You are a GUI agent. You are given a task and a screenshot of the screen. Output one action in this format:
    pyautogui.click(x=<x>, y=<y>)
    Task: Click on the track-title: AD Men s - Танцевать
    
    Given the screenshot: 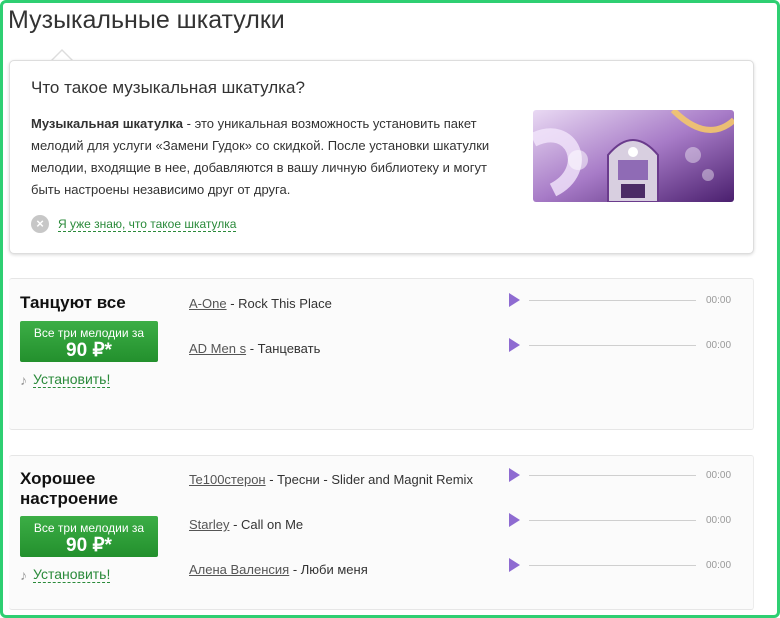 What is the action you would take?
    pyautogui.click(x=254, y=348)
    